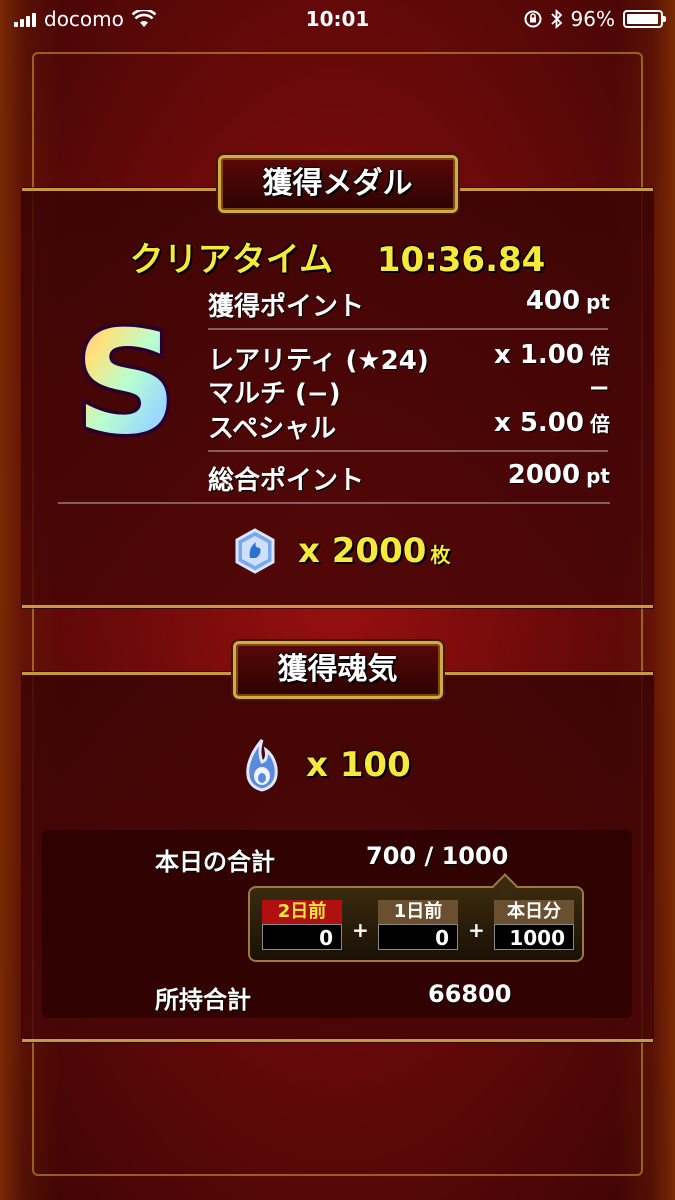 This screenshot has width=675, height=1200. What do you see at coordinates (599, 388) in the screenshot?
I see `multi-value: −` at bounding box center [599, 388].